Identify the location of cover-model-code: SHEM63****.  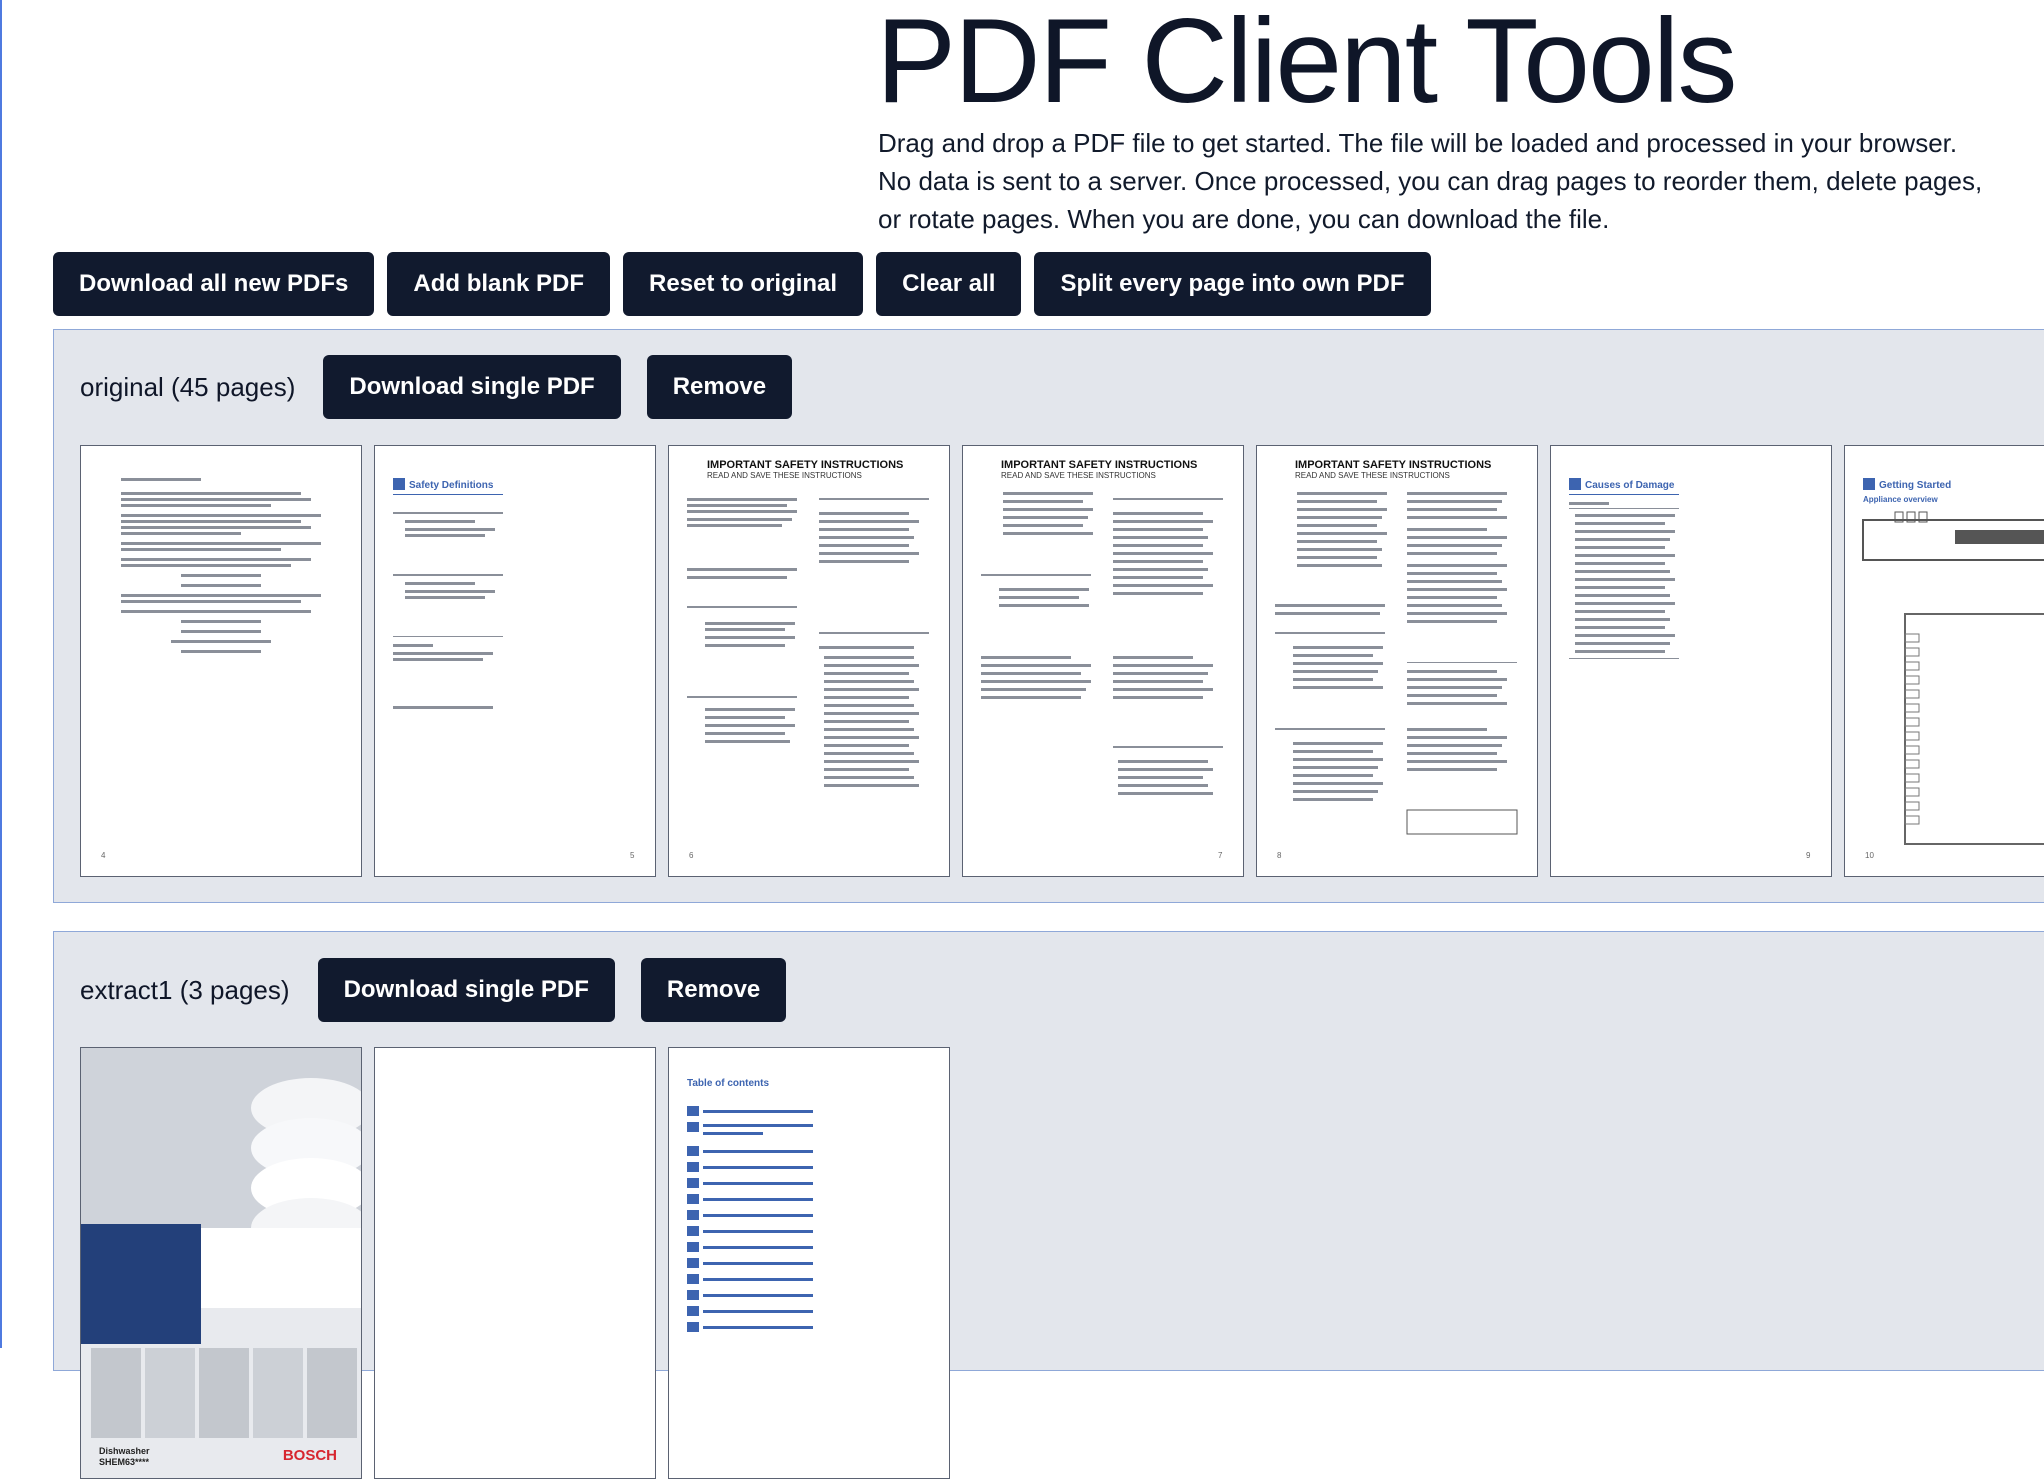
(124, 1462).